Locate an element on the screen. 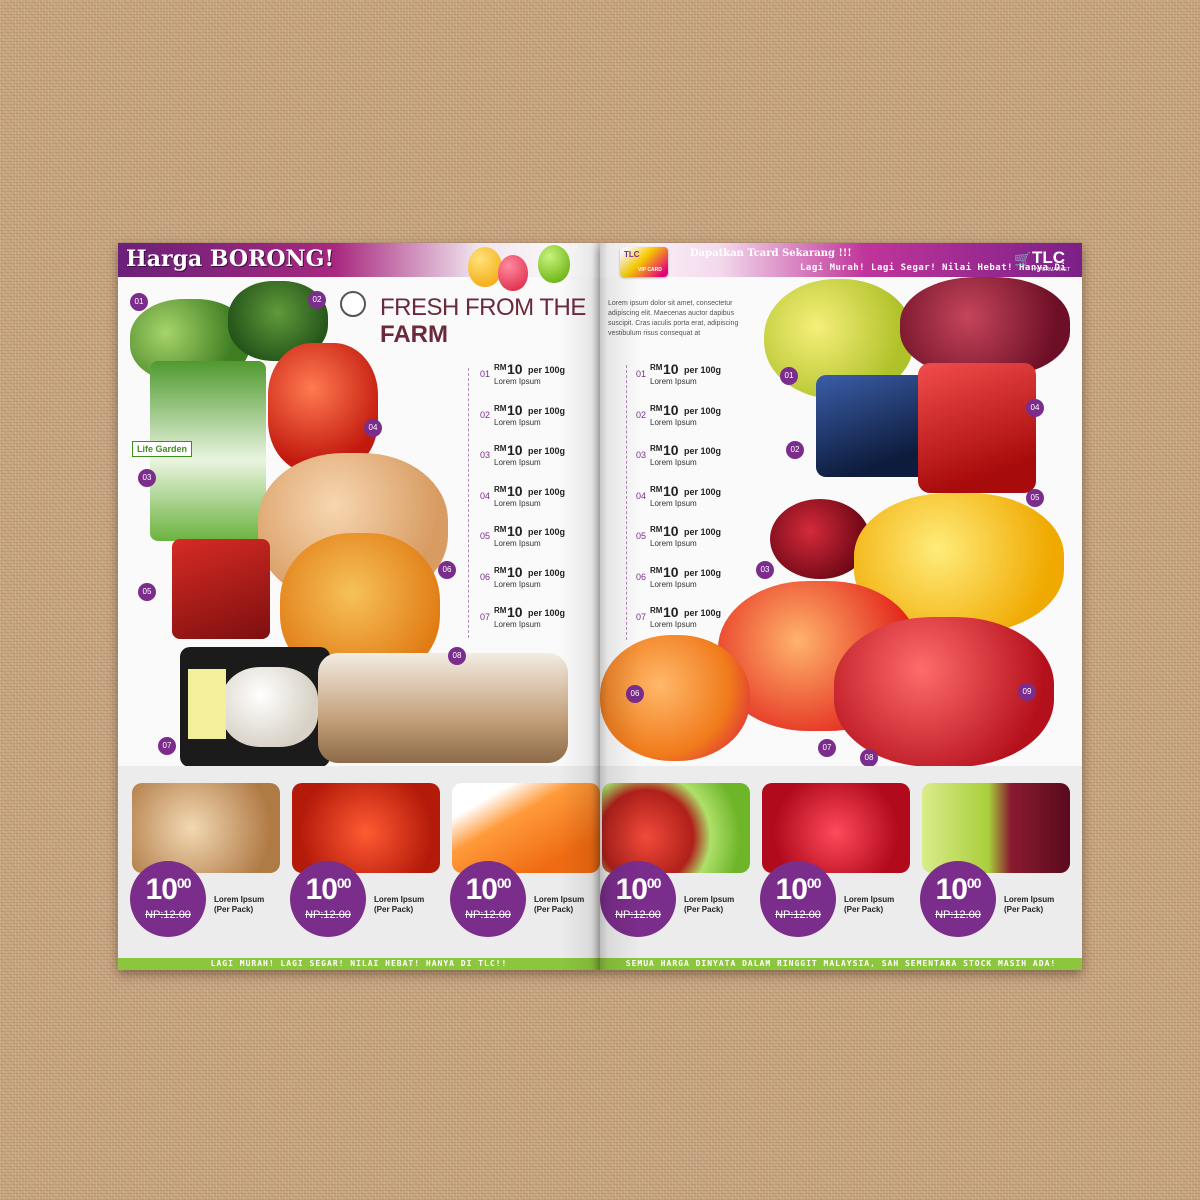 The height and width of the screenshot is (1200, 1200). price-divider is located at coordinates (626, 502).